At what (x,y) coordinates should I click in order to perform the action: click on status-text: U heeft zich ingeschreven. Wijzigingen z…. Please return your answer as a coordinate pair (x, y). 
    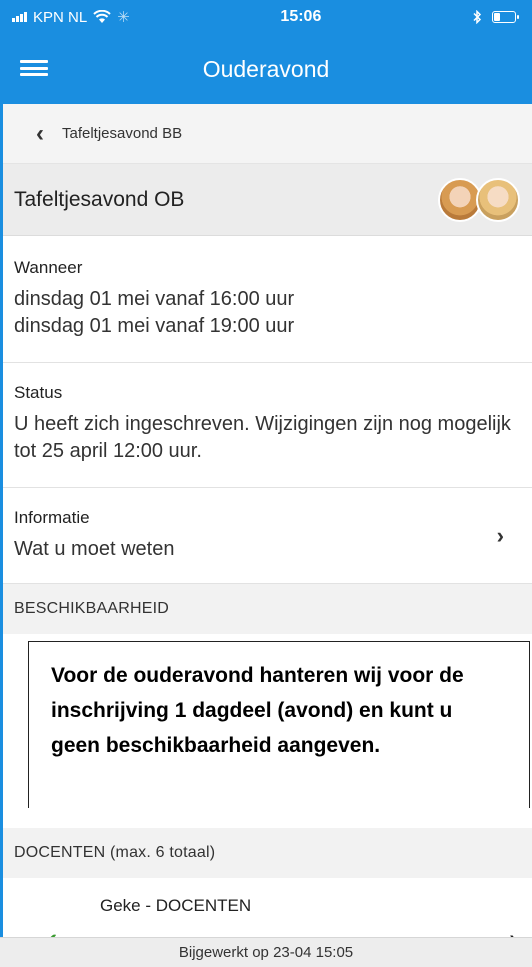
    Looking at the image, I should click on (262, 437).